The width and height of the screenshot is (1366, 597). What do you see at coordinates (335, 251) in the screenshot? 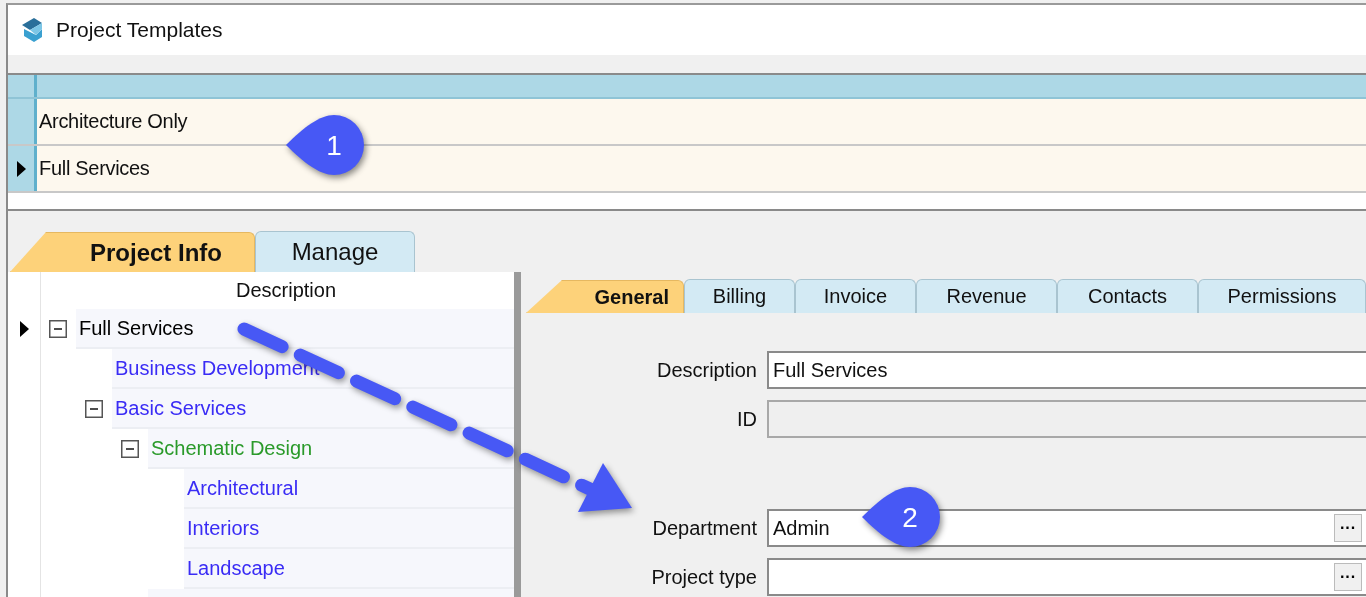
I see `tab: Manage` at bounding box center [335, 251].